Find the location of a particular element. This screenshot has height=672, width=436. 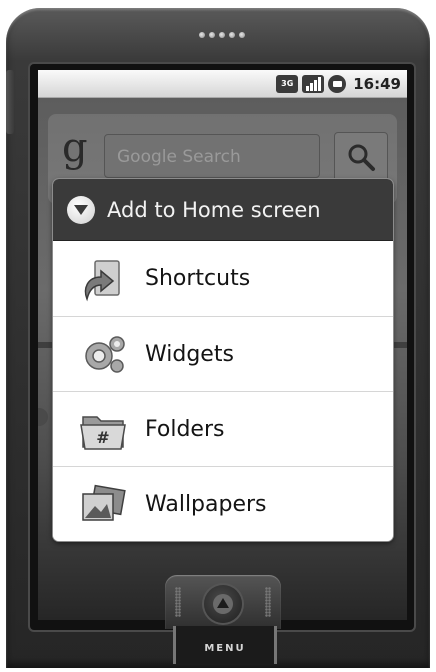

home-button-icon is located at coordinates (223, 604).